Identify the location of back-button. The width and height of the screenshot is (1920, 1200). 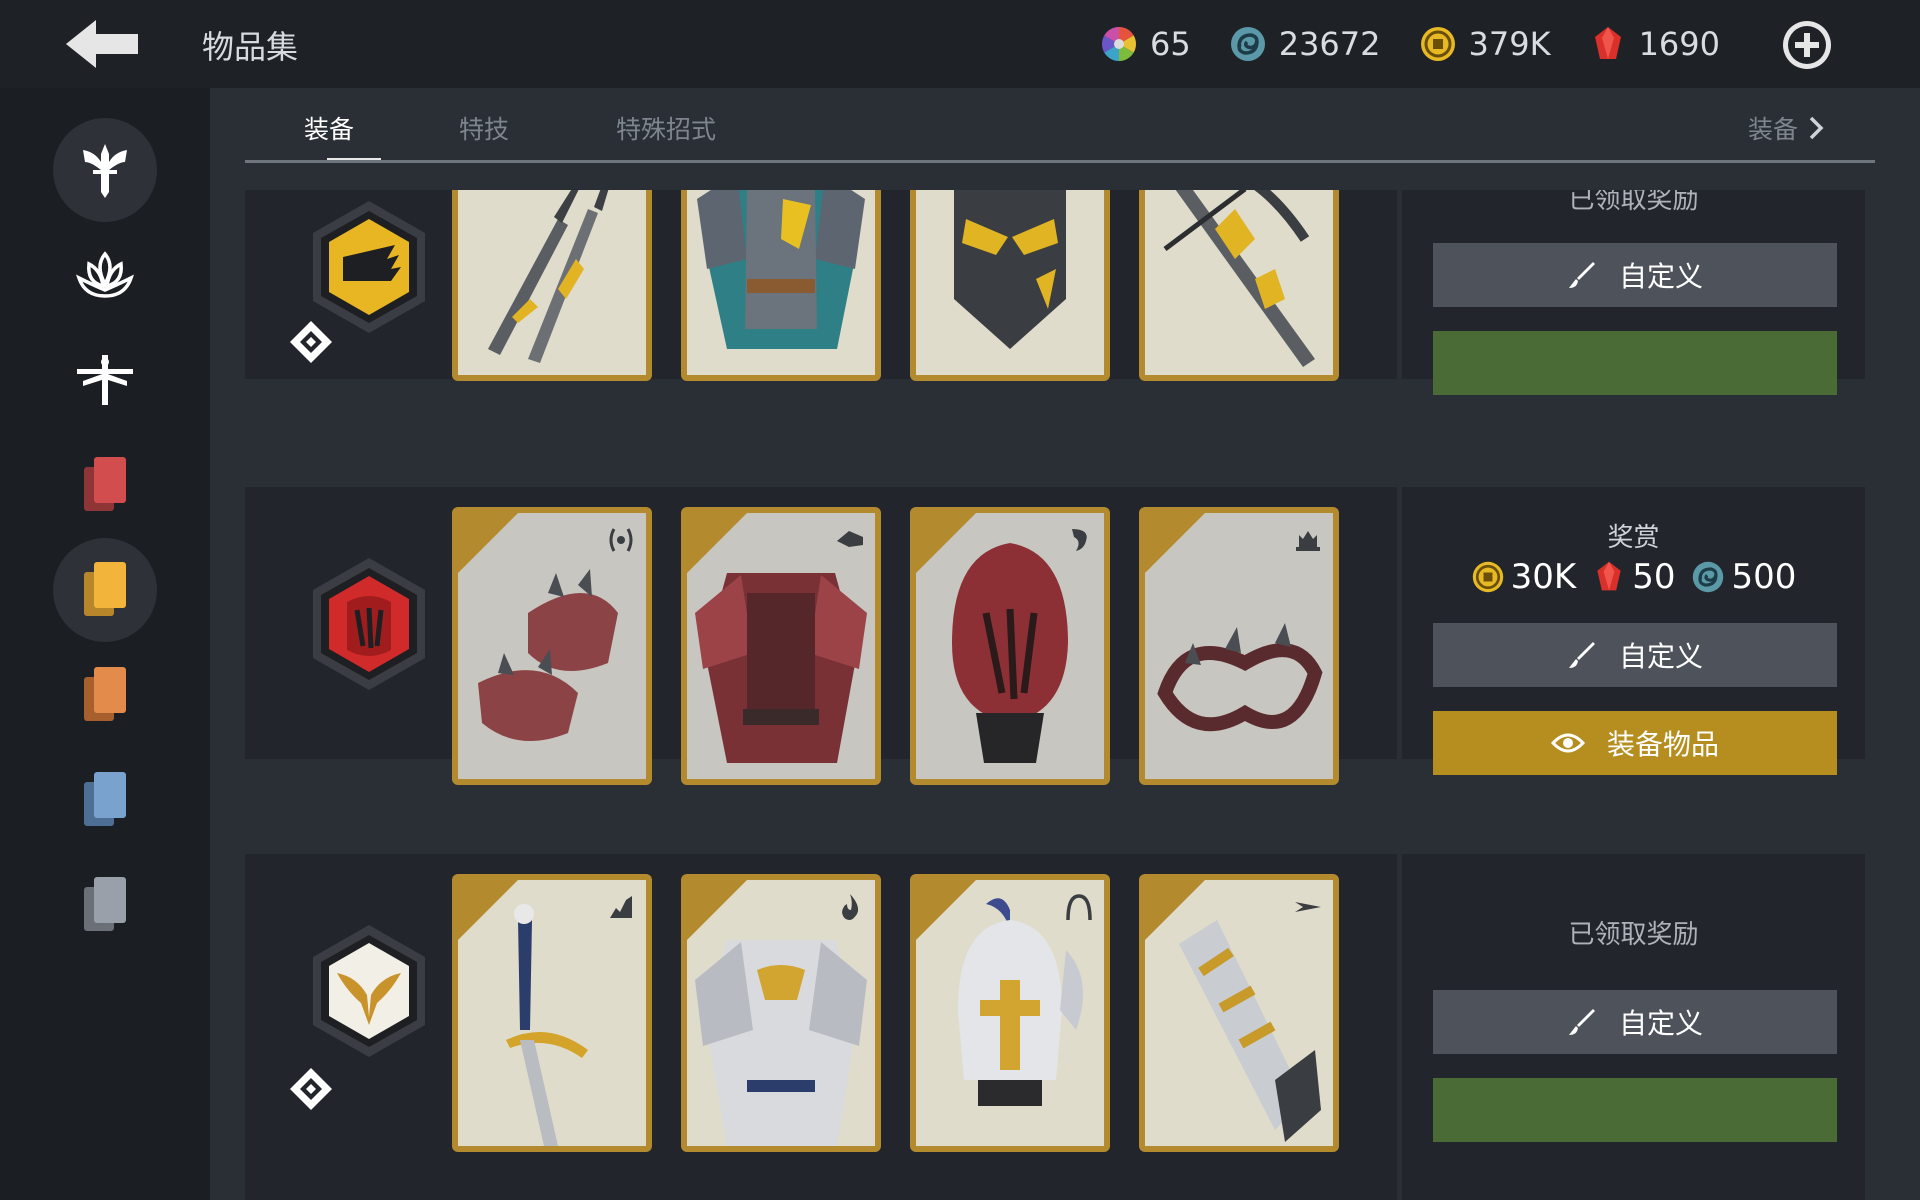
(102, 44).